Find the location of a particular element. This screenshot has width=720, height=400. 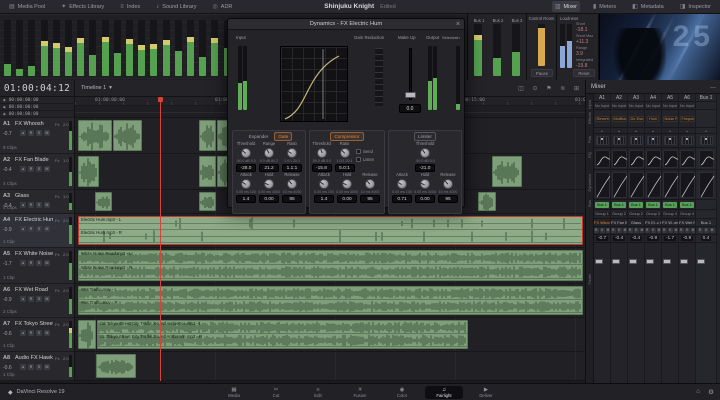

page-tab-fairlight: ♫ Fairlight is located at coordinates (444, 392).